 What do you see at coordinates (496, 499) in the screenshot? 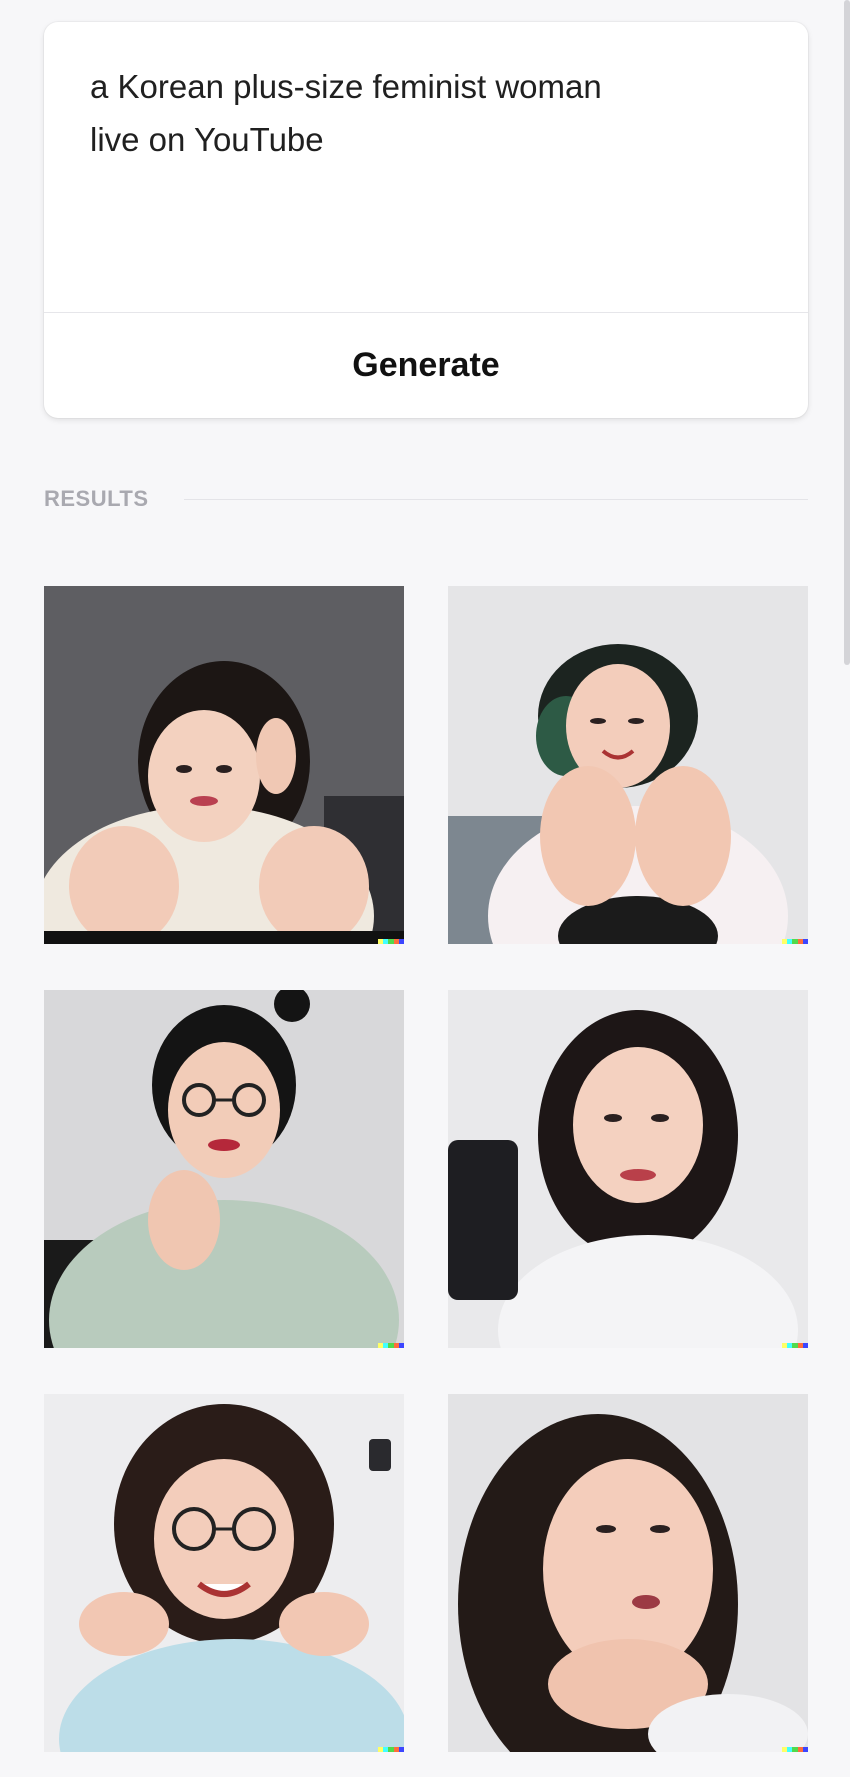
I see `results-divider` at bounding box center [496, 499].